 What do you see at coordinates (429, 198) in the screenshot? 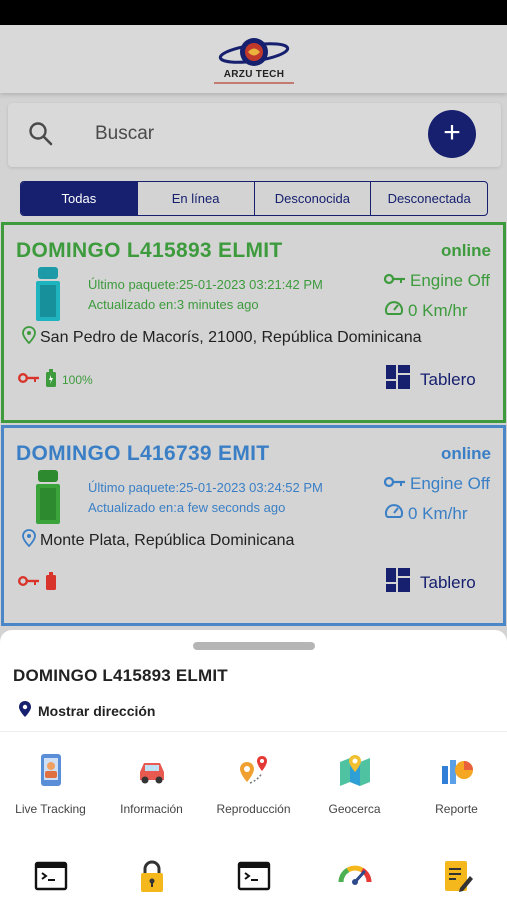
I see `tab-desconectada: Desconectada` at bounding box center [429, 198].